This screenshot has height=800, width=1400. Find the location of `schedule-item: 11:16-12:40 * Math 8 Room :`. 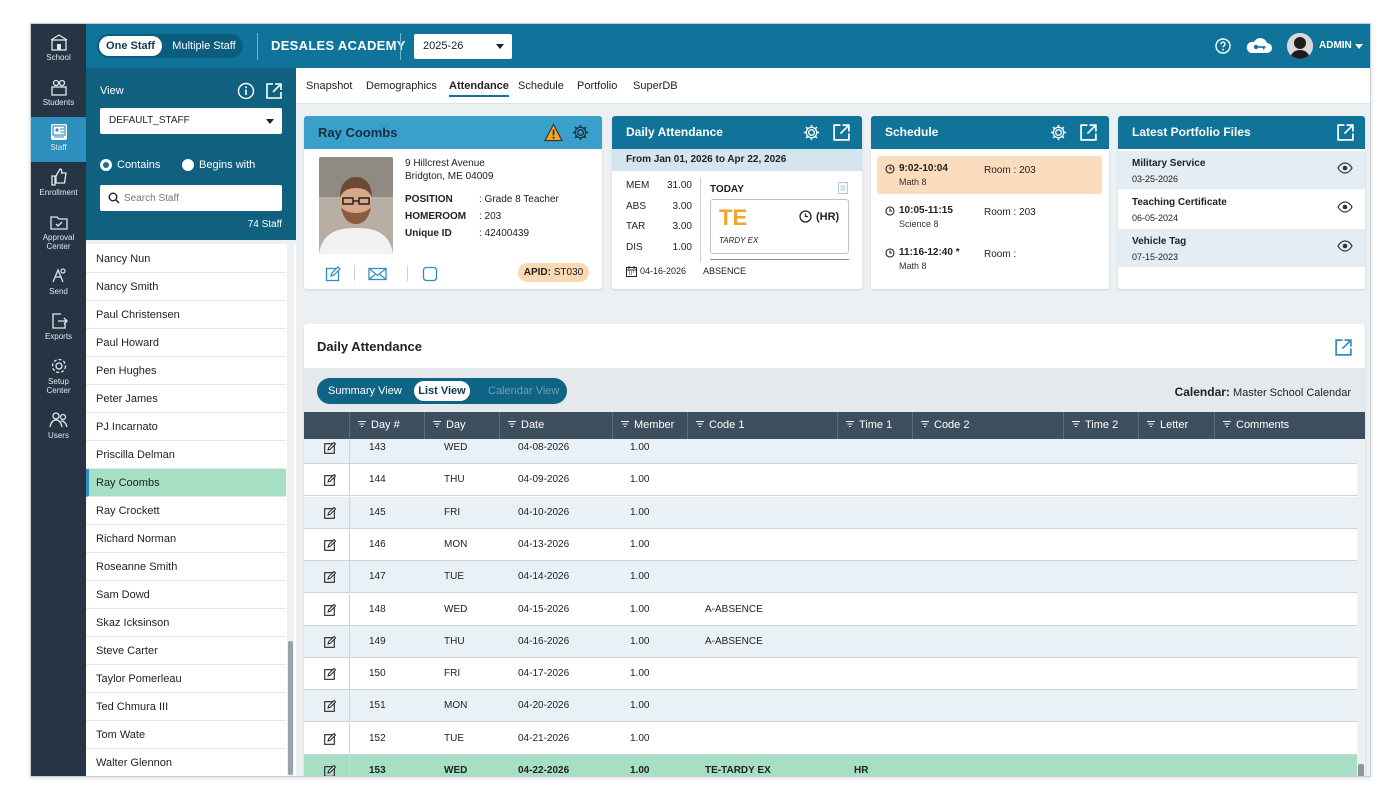

schedule-item: 11:16-12:40 * Math 8 Room : is located at coordinates (989, 259).